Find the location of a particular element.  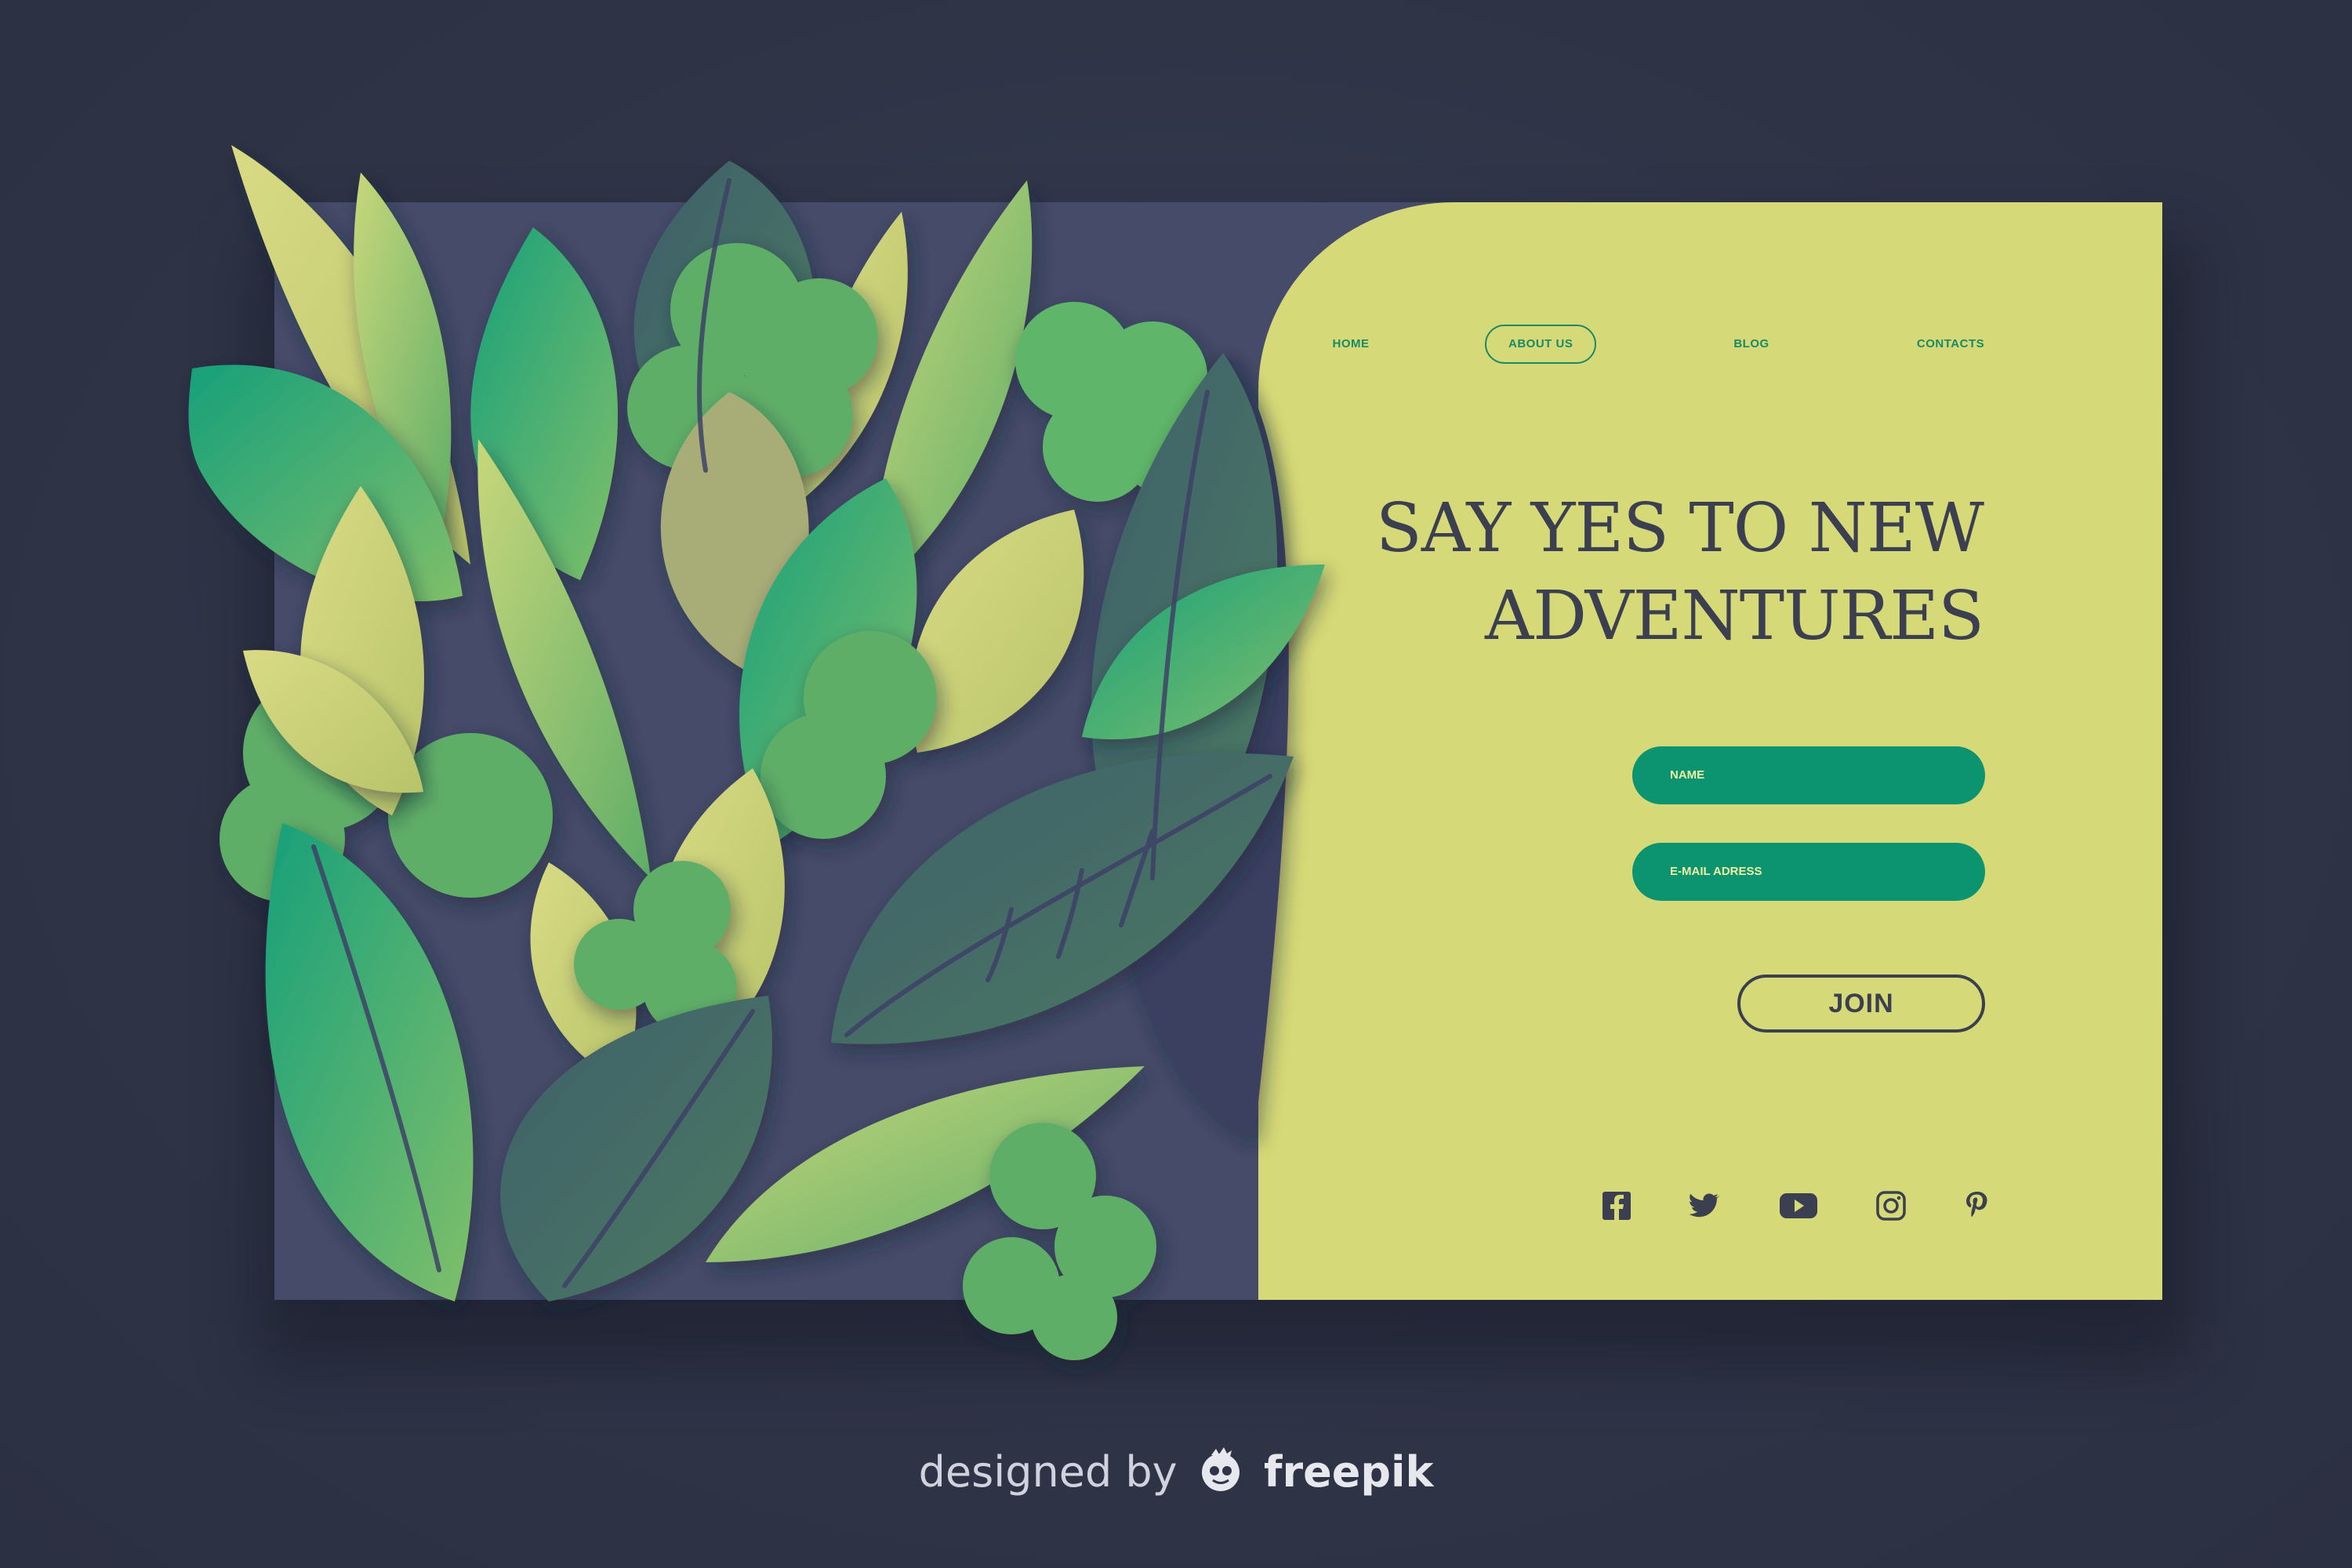

nav-about-us: ABOUT US is located at coordinates (1541, 344).